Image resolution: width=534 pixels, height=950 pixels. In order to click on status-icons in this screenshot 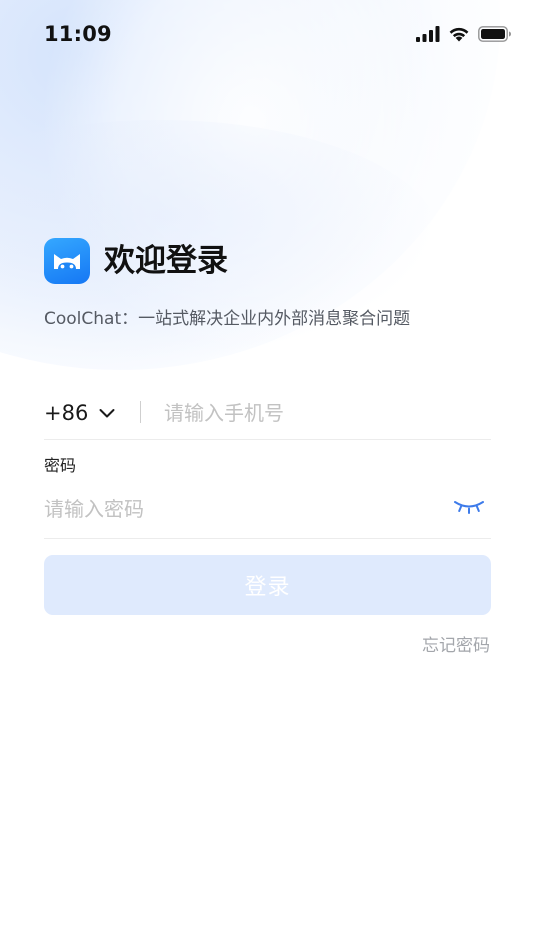, I will do `click(464, 34)`.